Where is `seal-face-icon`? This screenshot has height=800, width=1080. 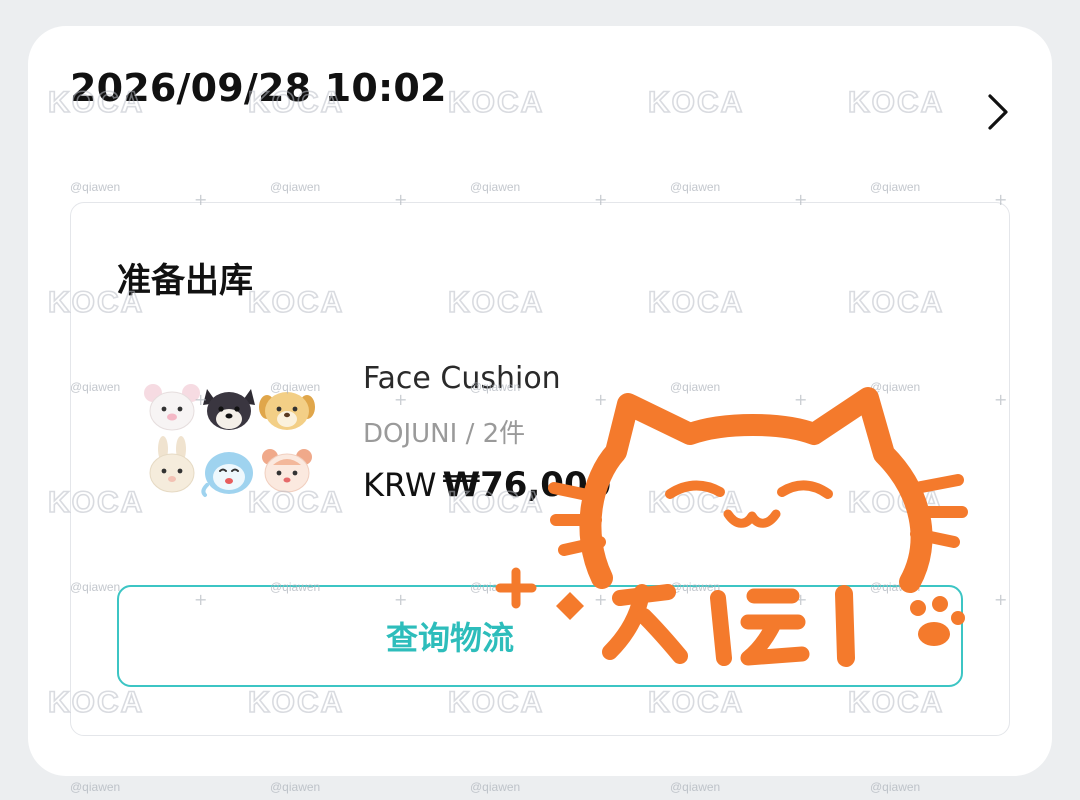 seal-face-icon is located at coordinates (227, 474).